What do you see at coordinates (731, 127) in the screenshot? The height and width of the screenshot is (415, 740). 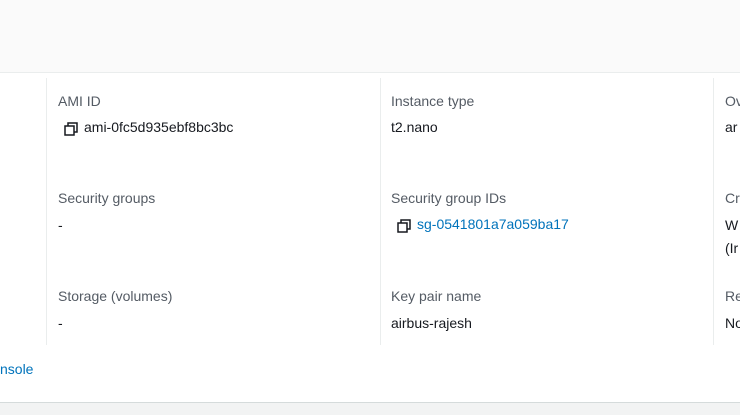 I see `owner-value: ar` at bounding box center [731, 127].